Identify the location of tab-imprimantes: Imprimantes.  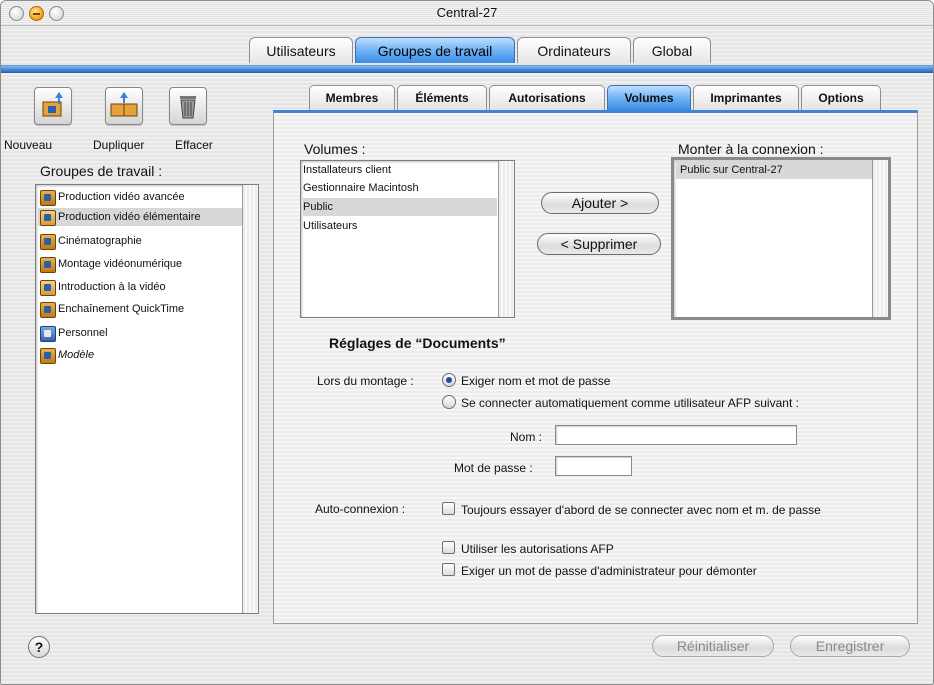
(746, 97).